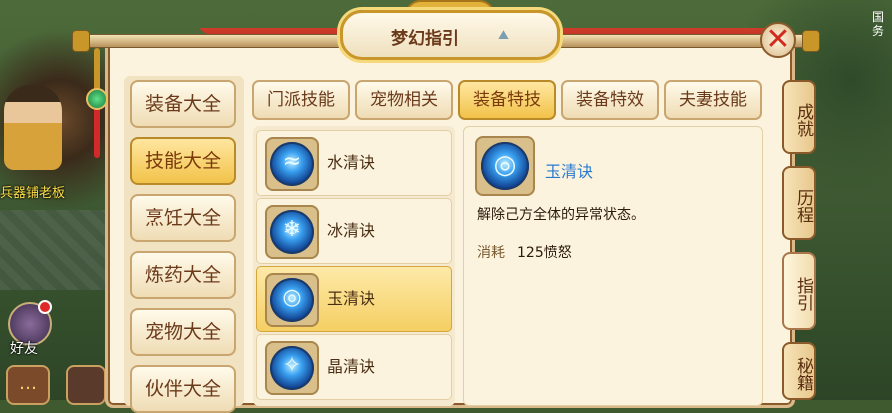 The image size is (892, 413). I want to click on right-tab-secrets: 秘籍, so click(799, 371).